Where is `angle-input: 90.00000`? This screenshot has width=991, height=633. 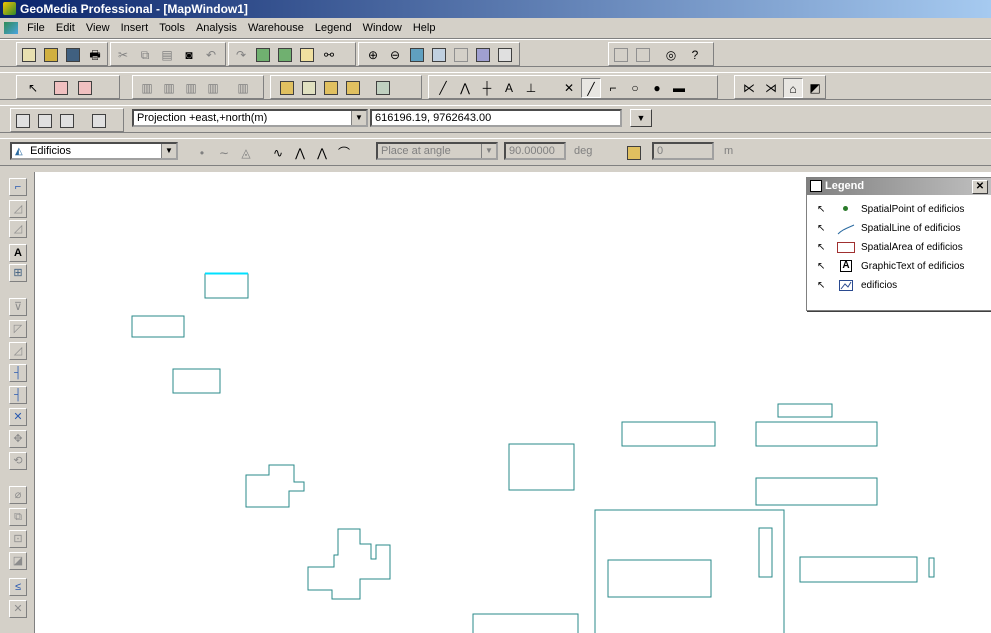 angle-input: 90.00000 is located at coordinates (535, 151).